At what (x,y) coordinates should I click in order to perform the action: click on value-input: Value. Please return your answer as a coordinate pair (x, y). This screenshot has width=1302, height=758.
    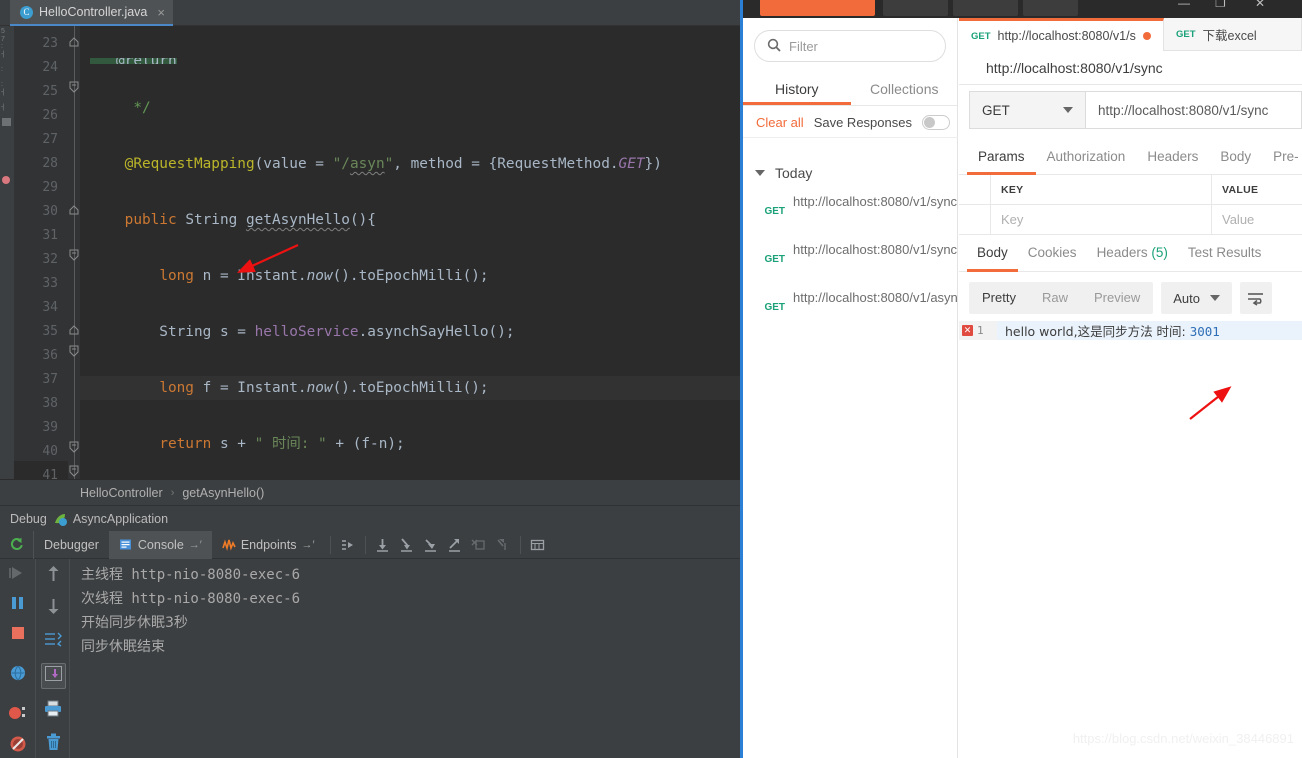
    Looking at the image, I should click on (1257, 219).